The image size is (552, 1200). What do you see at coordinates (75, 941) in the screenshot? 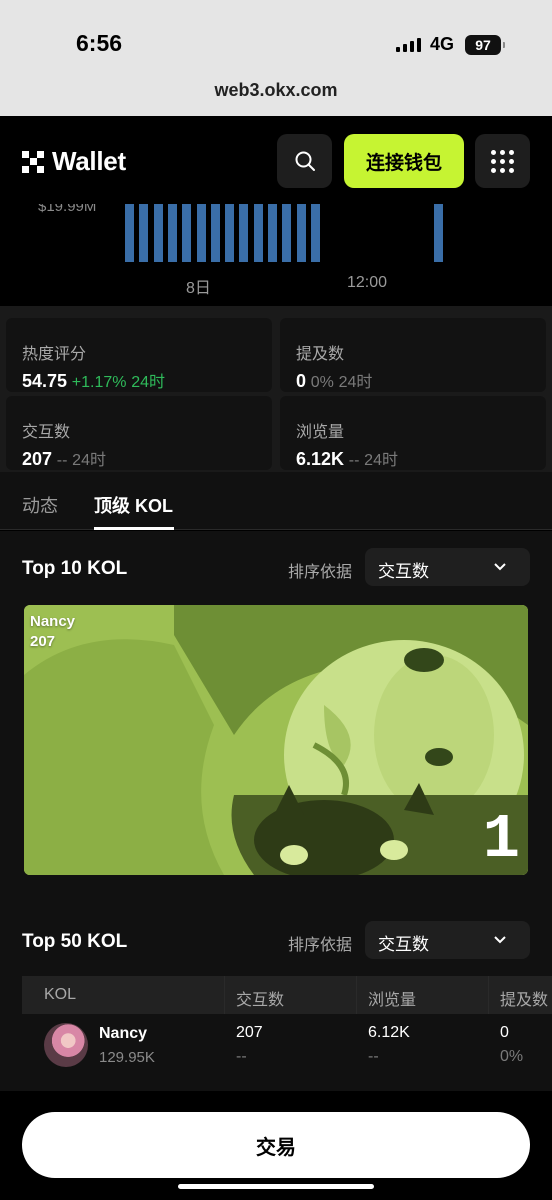
I see `top50-title: Top 50 KOL` at bounding box center [75, 941].